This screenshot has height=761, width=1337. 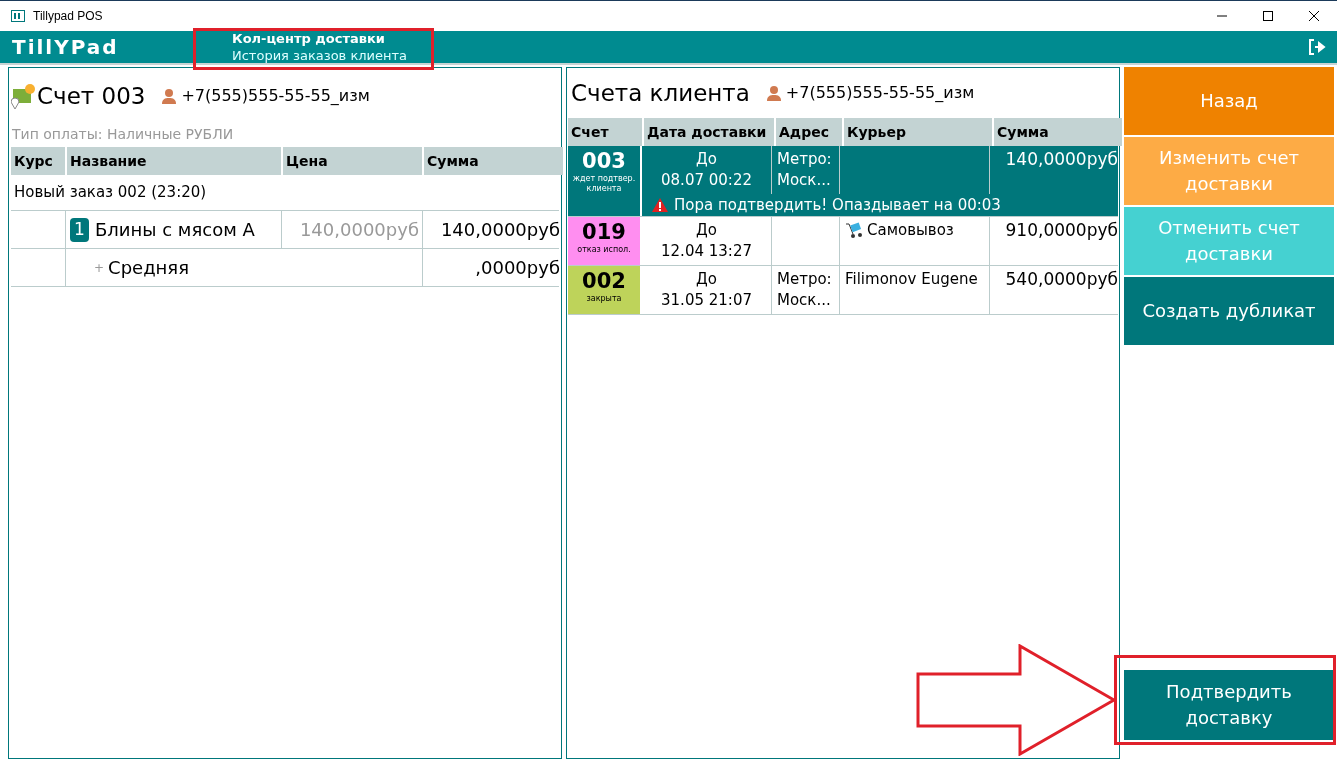 I want to click on modifier-name: Средняя, so click(x=148, y=268).